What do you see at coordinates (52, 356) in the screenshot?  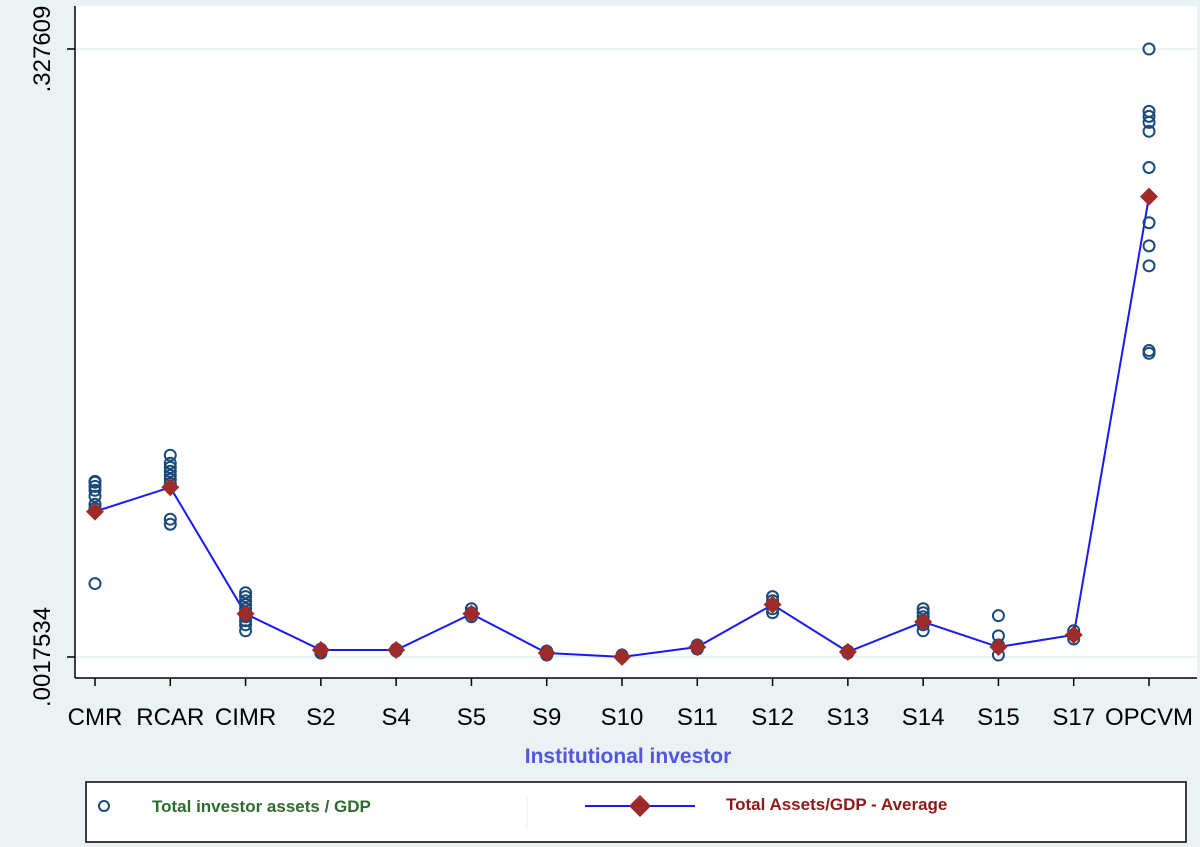 I see `y-ticks: .0017534 .327609` at bounding box center [52, 356].